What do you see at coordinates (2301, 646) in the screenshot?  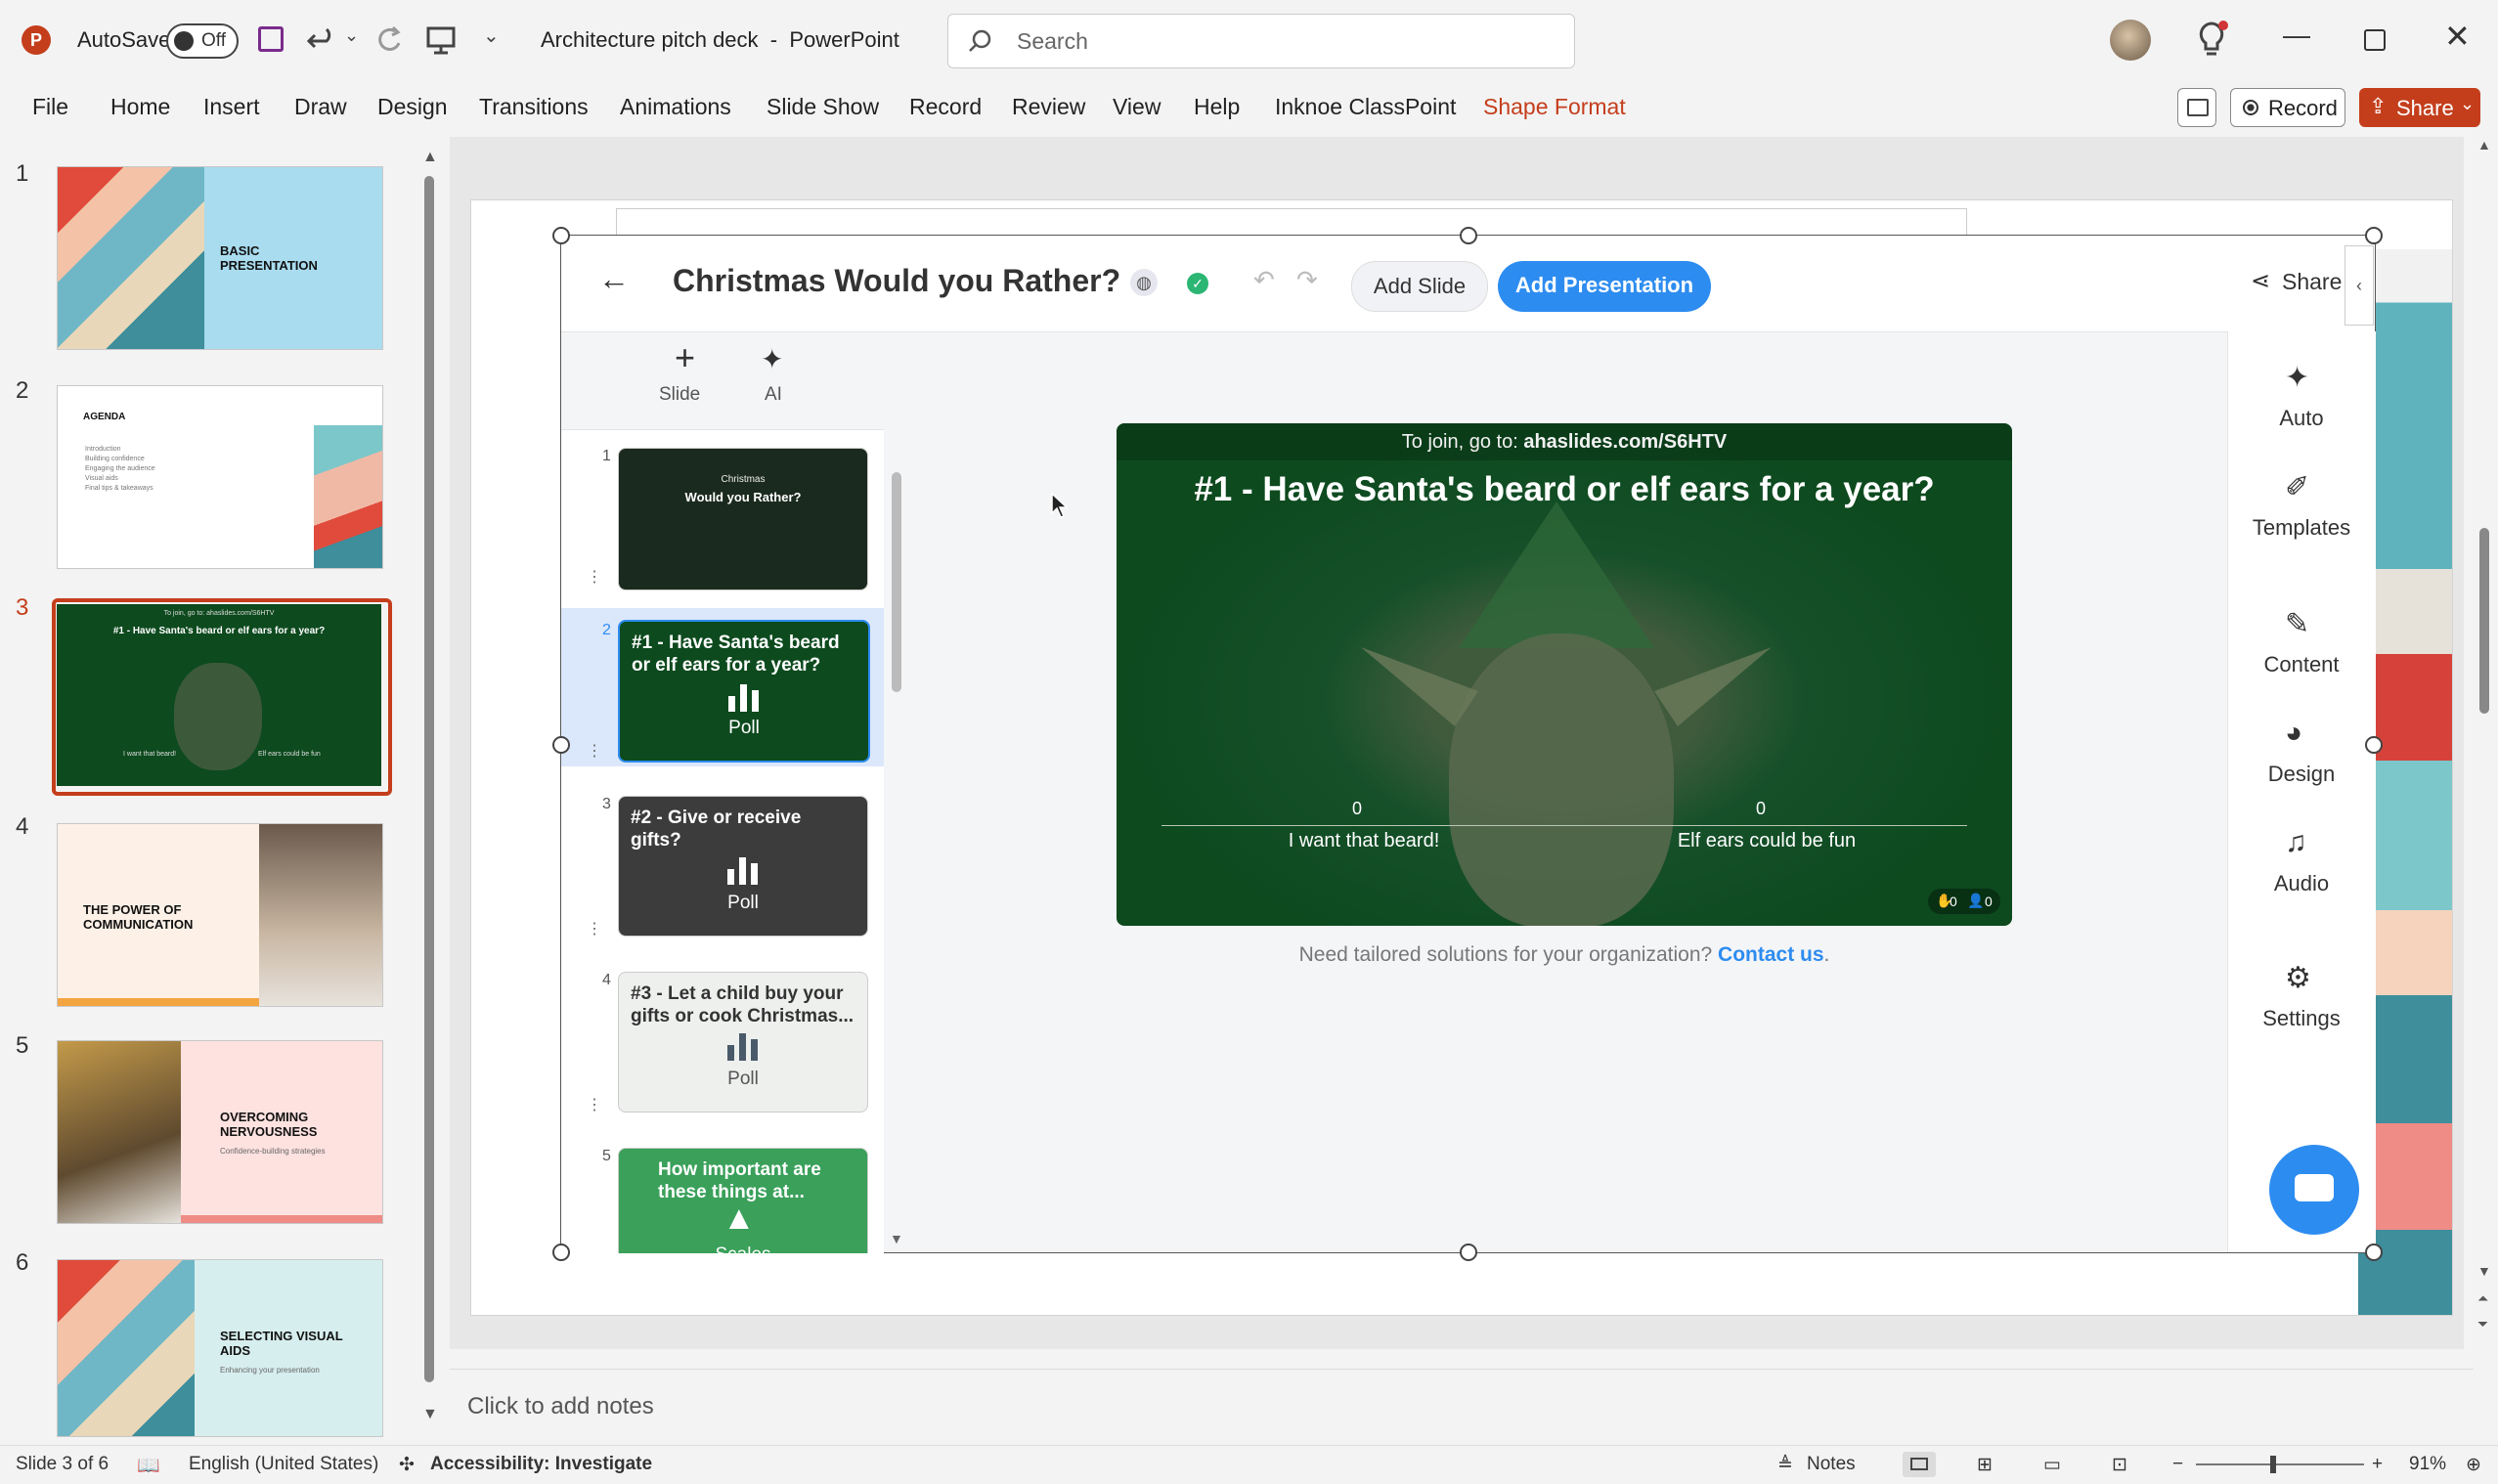 I see `content-tool: ✎ Content` at bounding box center [2301, 646].